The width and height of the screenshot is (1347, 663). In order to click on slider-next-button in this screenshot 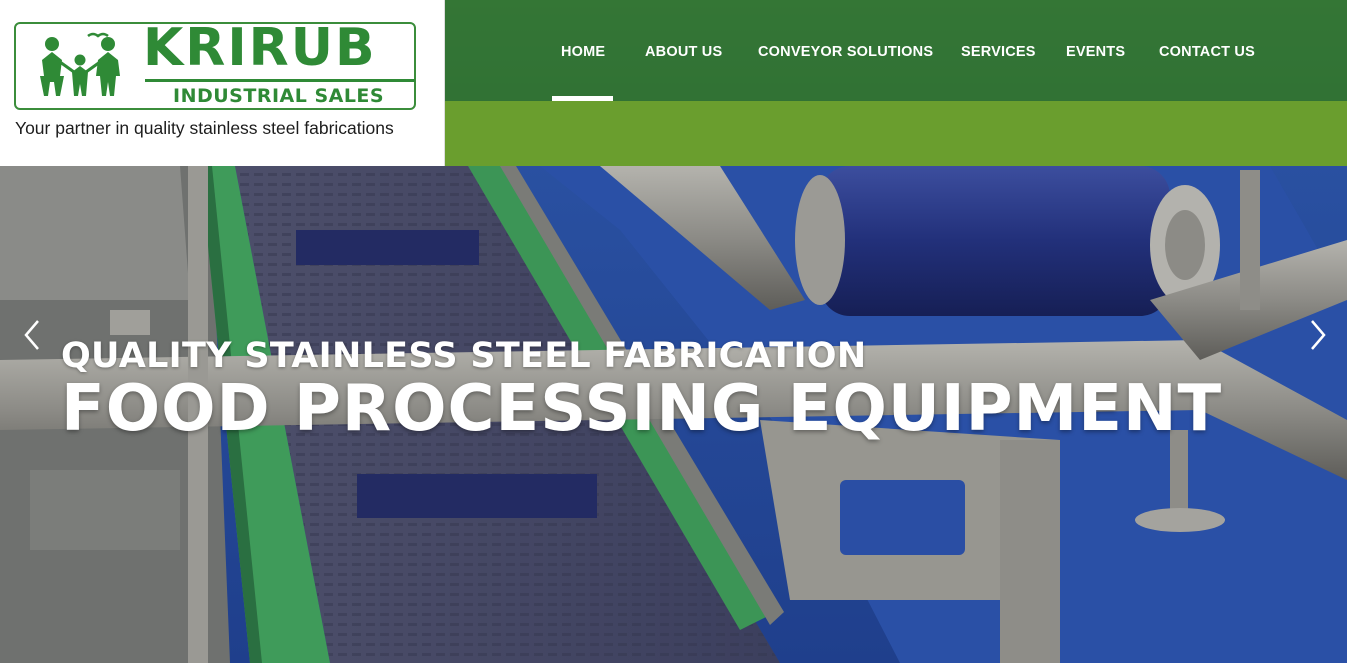, I will do `click(1317, 335)`.